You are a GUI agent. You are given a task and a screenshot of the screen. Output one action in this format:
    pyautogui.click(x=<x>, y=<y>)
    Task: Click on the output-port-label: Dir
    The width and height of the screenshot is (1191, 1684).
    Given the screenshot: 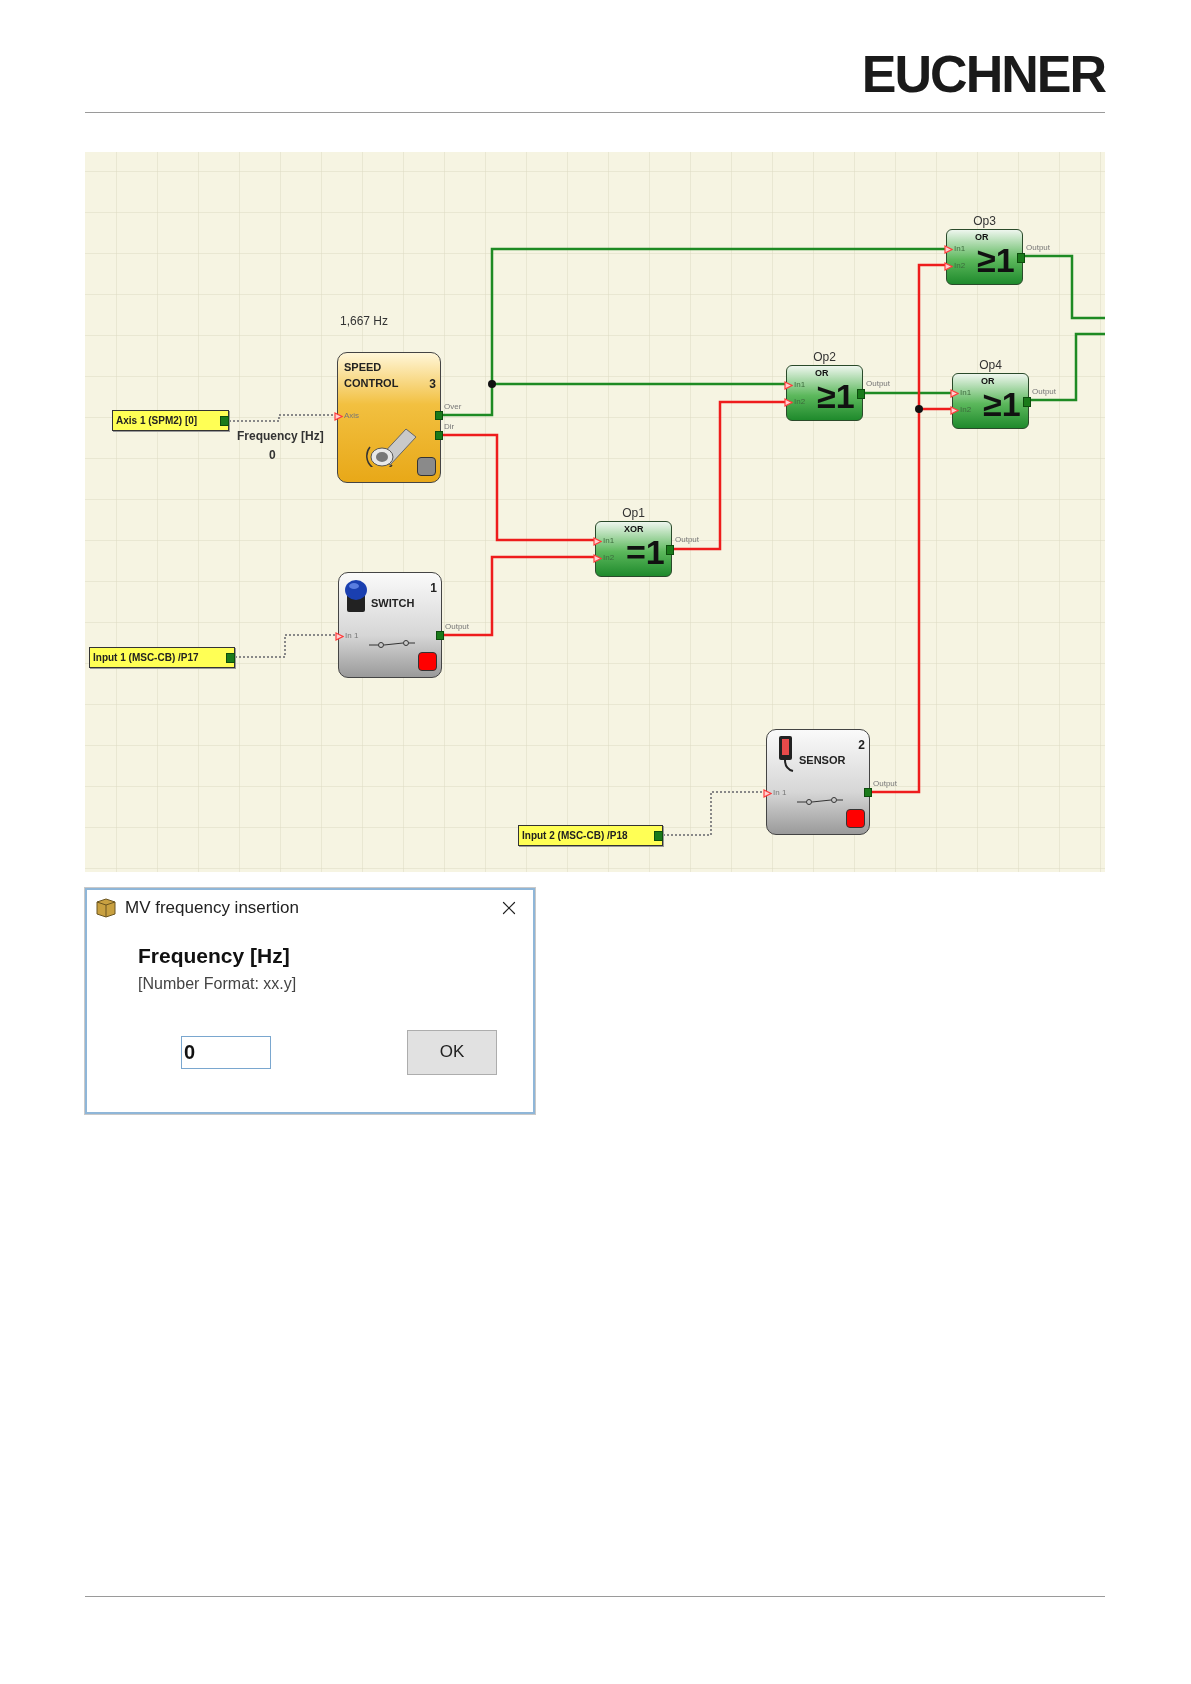 What is the action you would take?
    pyautogui.click(x=449, y=427)
    